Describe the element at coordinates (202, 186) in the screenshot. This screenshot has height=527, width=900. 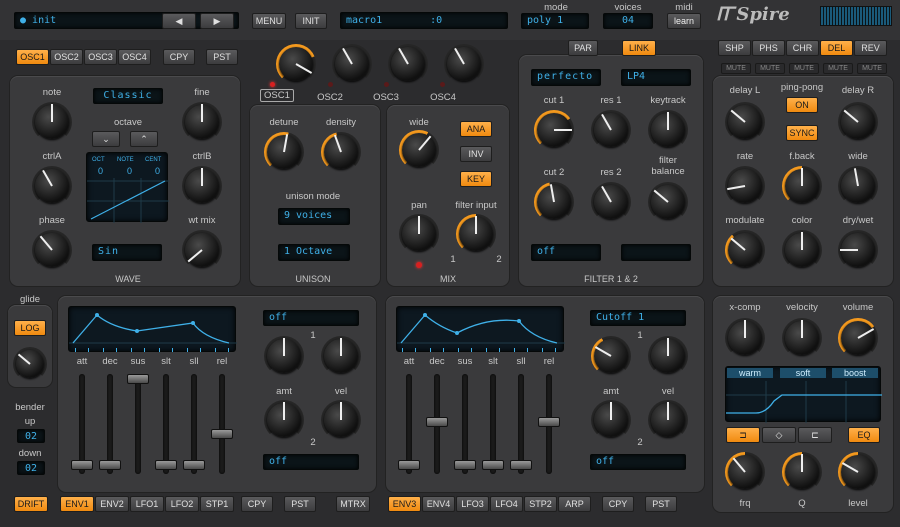
I see `ctrlB-knob` at that location.